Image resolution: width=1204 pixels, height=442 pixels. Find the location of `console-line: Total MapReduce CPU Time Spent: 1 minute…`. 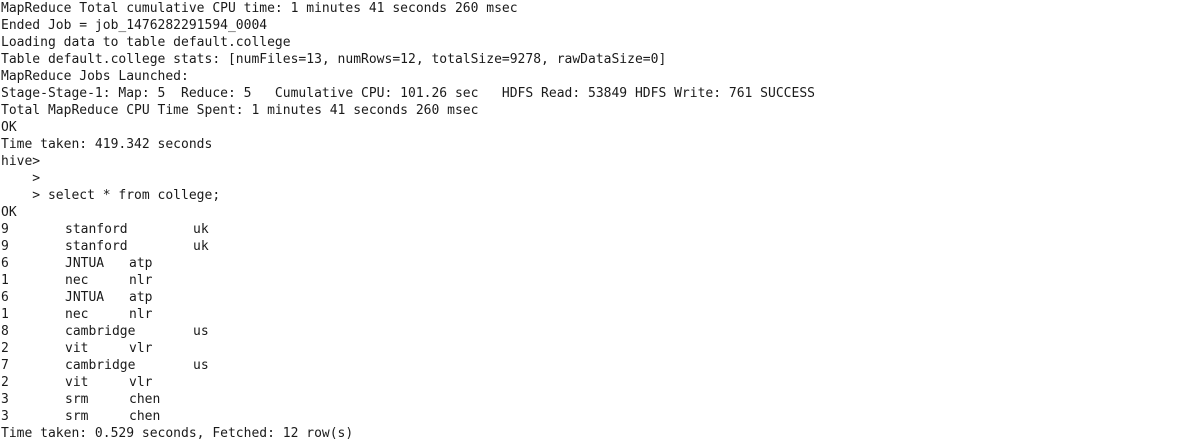

console-line: Total MapReduce CPU Time Spent: 1 minute… is located at coordinates (240, 110).